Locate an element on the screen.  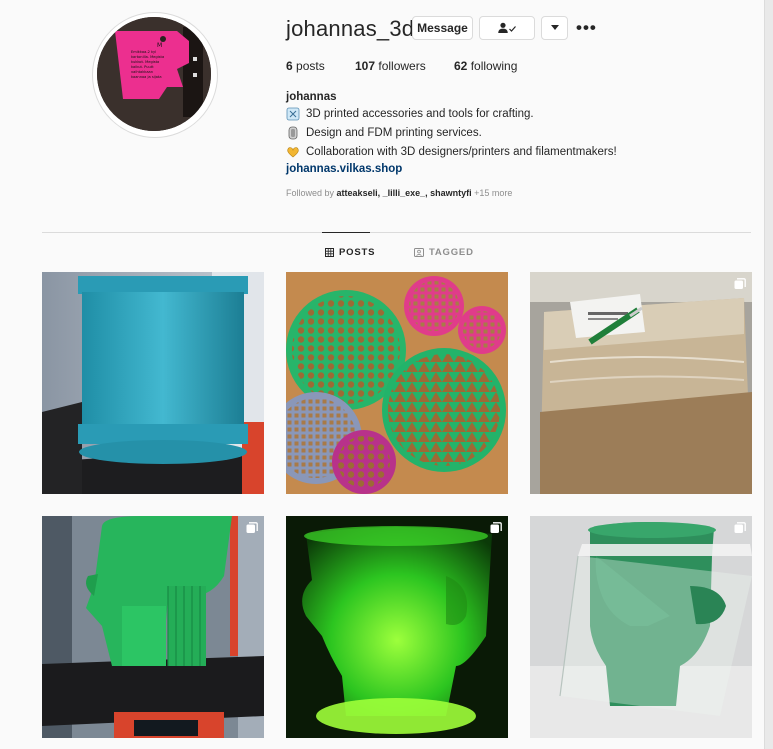
profile-full-name: johannas is located at coordinates (311, 97).